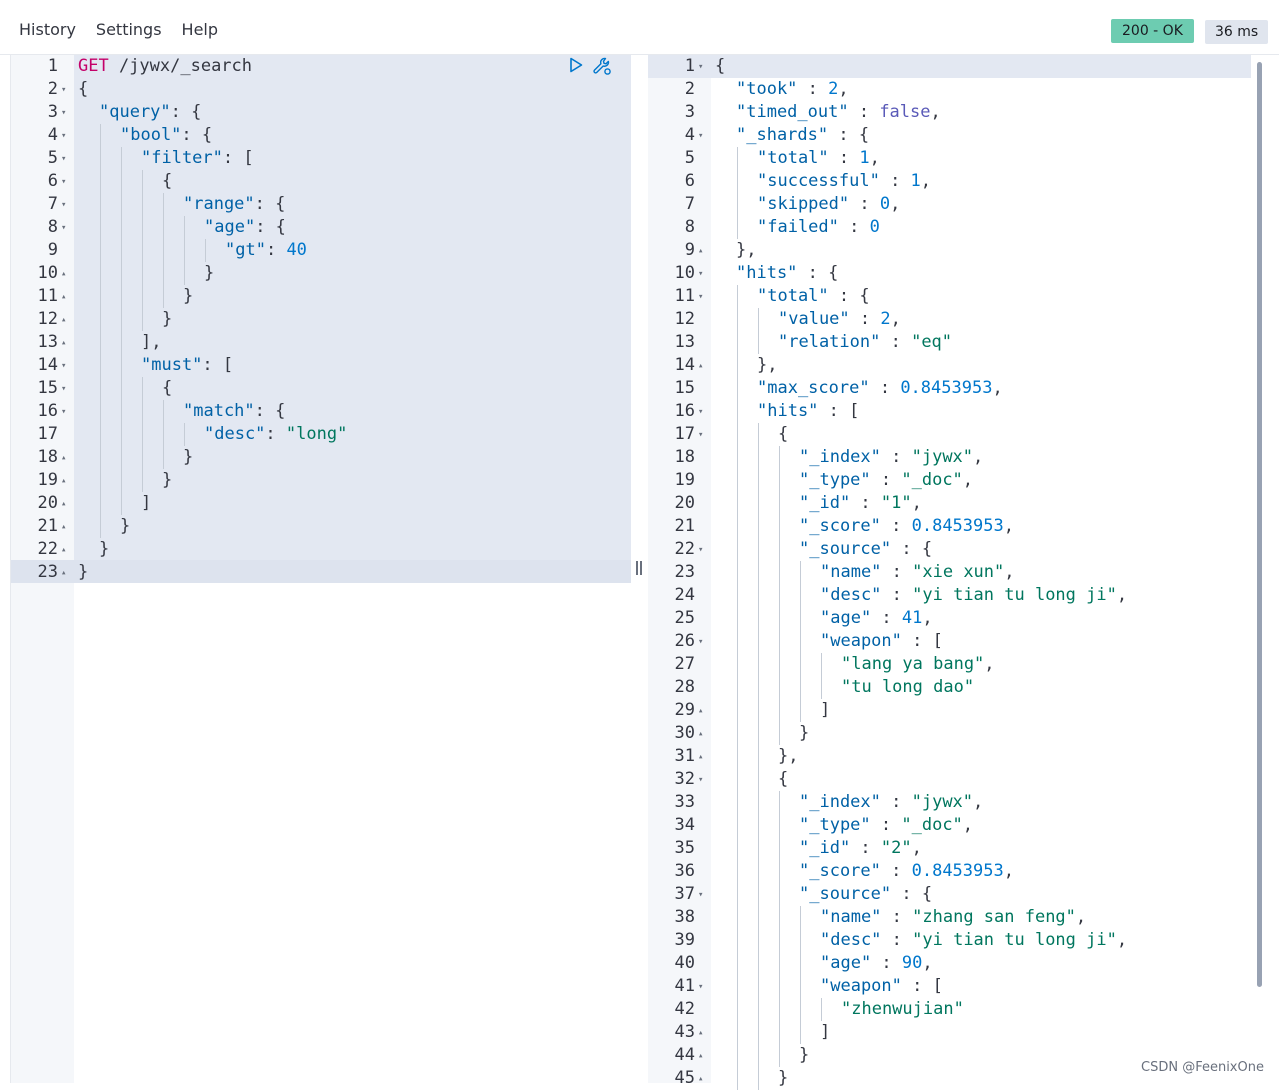  I want to click on response-line-number: 8, so click(689, 227).